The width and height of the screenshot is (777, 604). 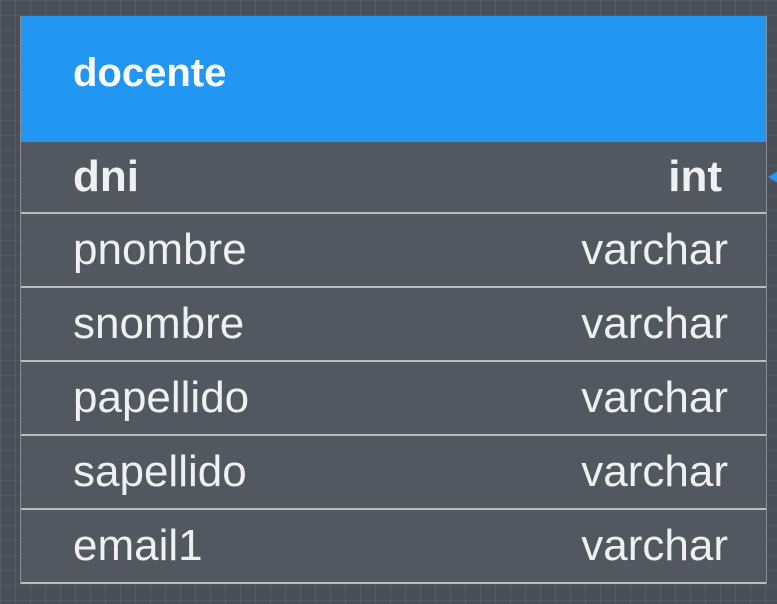 What do you see at coordinates (393, 325) in the screenshot?
I see `field-row-snombre: snombre varchar` at bounding box center [393, 325].